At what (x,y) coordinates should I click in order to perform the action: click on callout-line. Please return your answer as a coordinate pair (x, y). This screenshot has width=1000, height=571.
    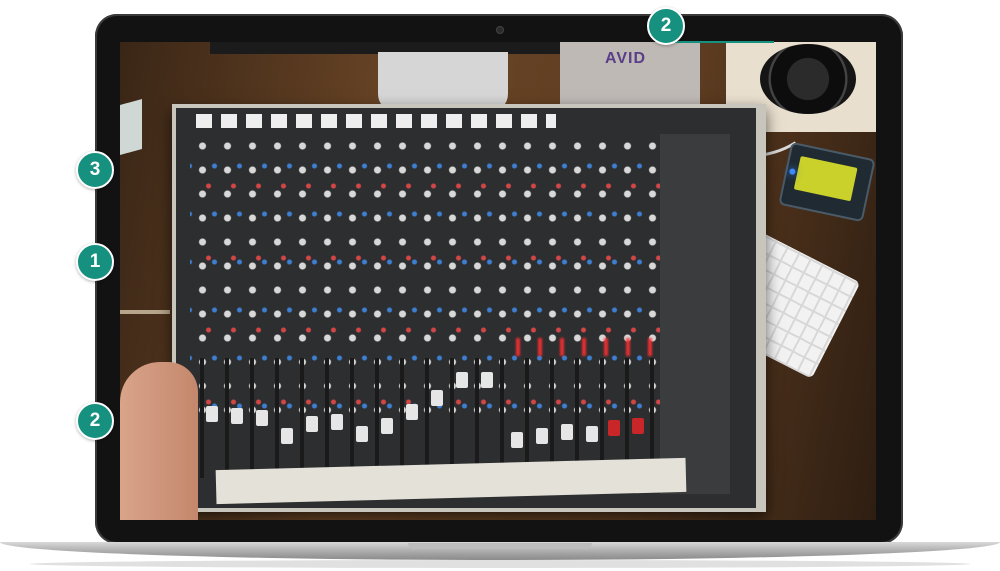
    Looking at the image, I should click on (719, 42).